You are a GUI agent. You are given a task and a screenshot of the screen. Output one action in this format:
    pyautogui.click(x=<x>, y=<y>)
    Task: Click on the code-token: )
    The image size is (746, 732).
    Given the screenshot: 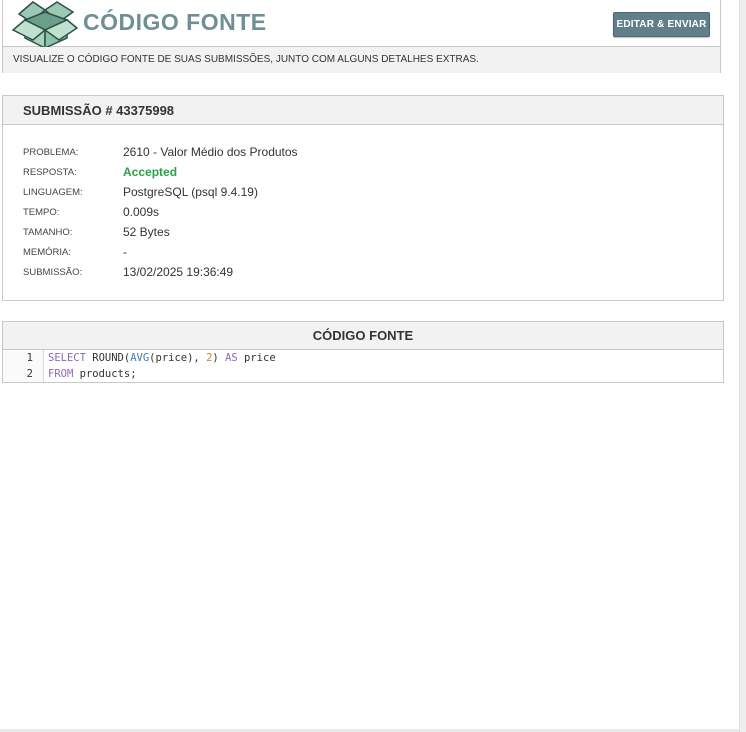 What is the action you would take?
    pyautogui.click(x=219, y=358)
    